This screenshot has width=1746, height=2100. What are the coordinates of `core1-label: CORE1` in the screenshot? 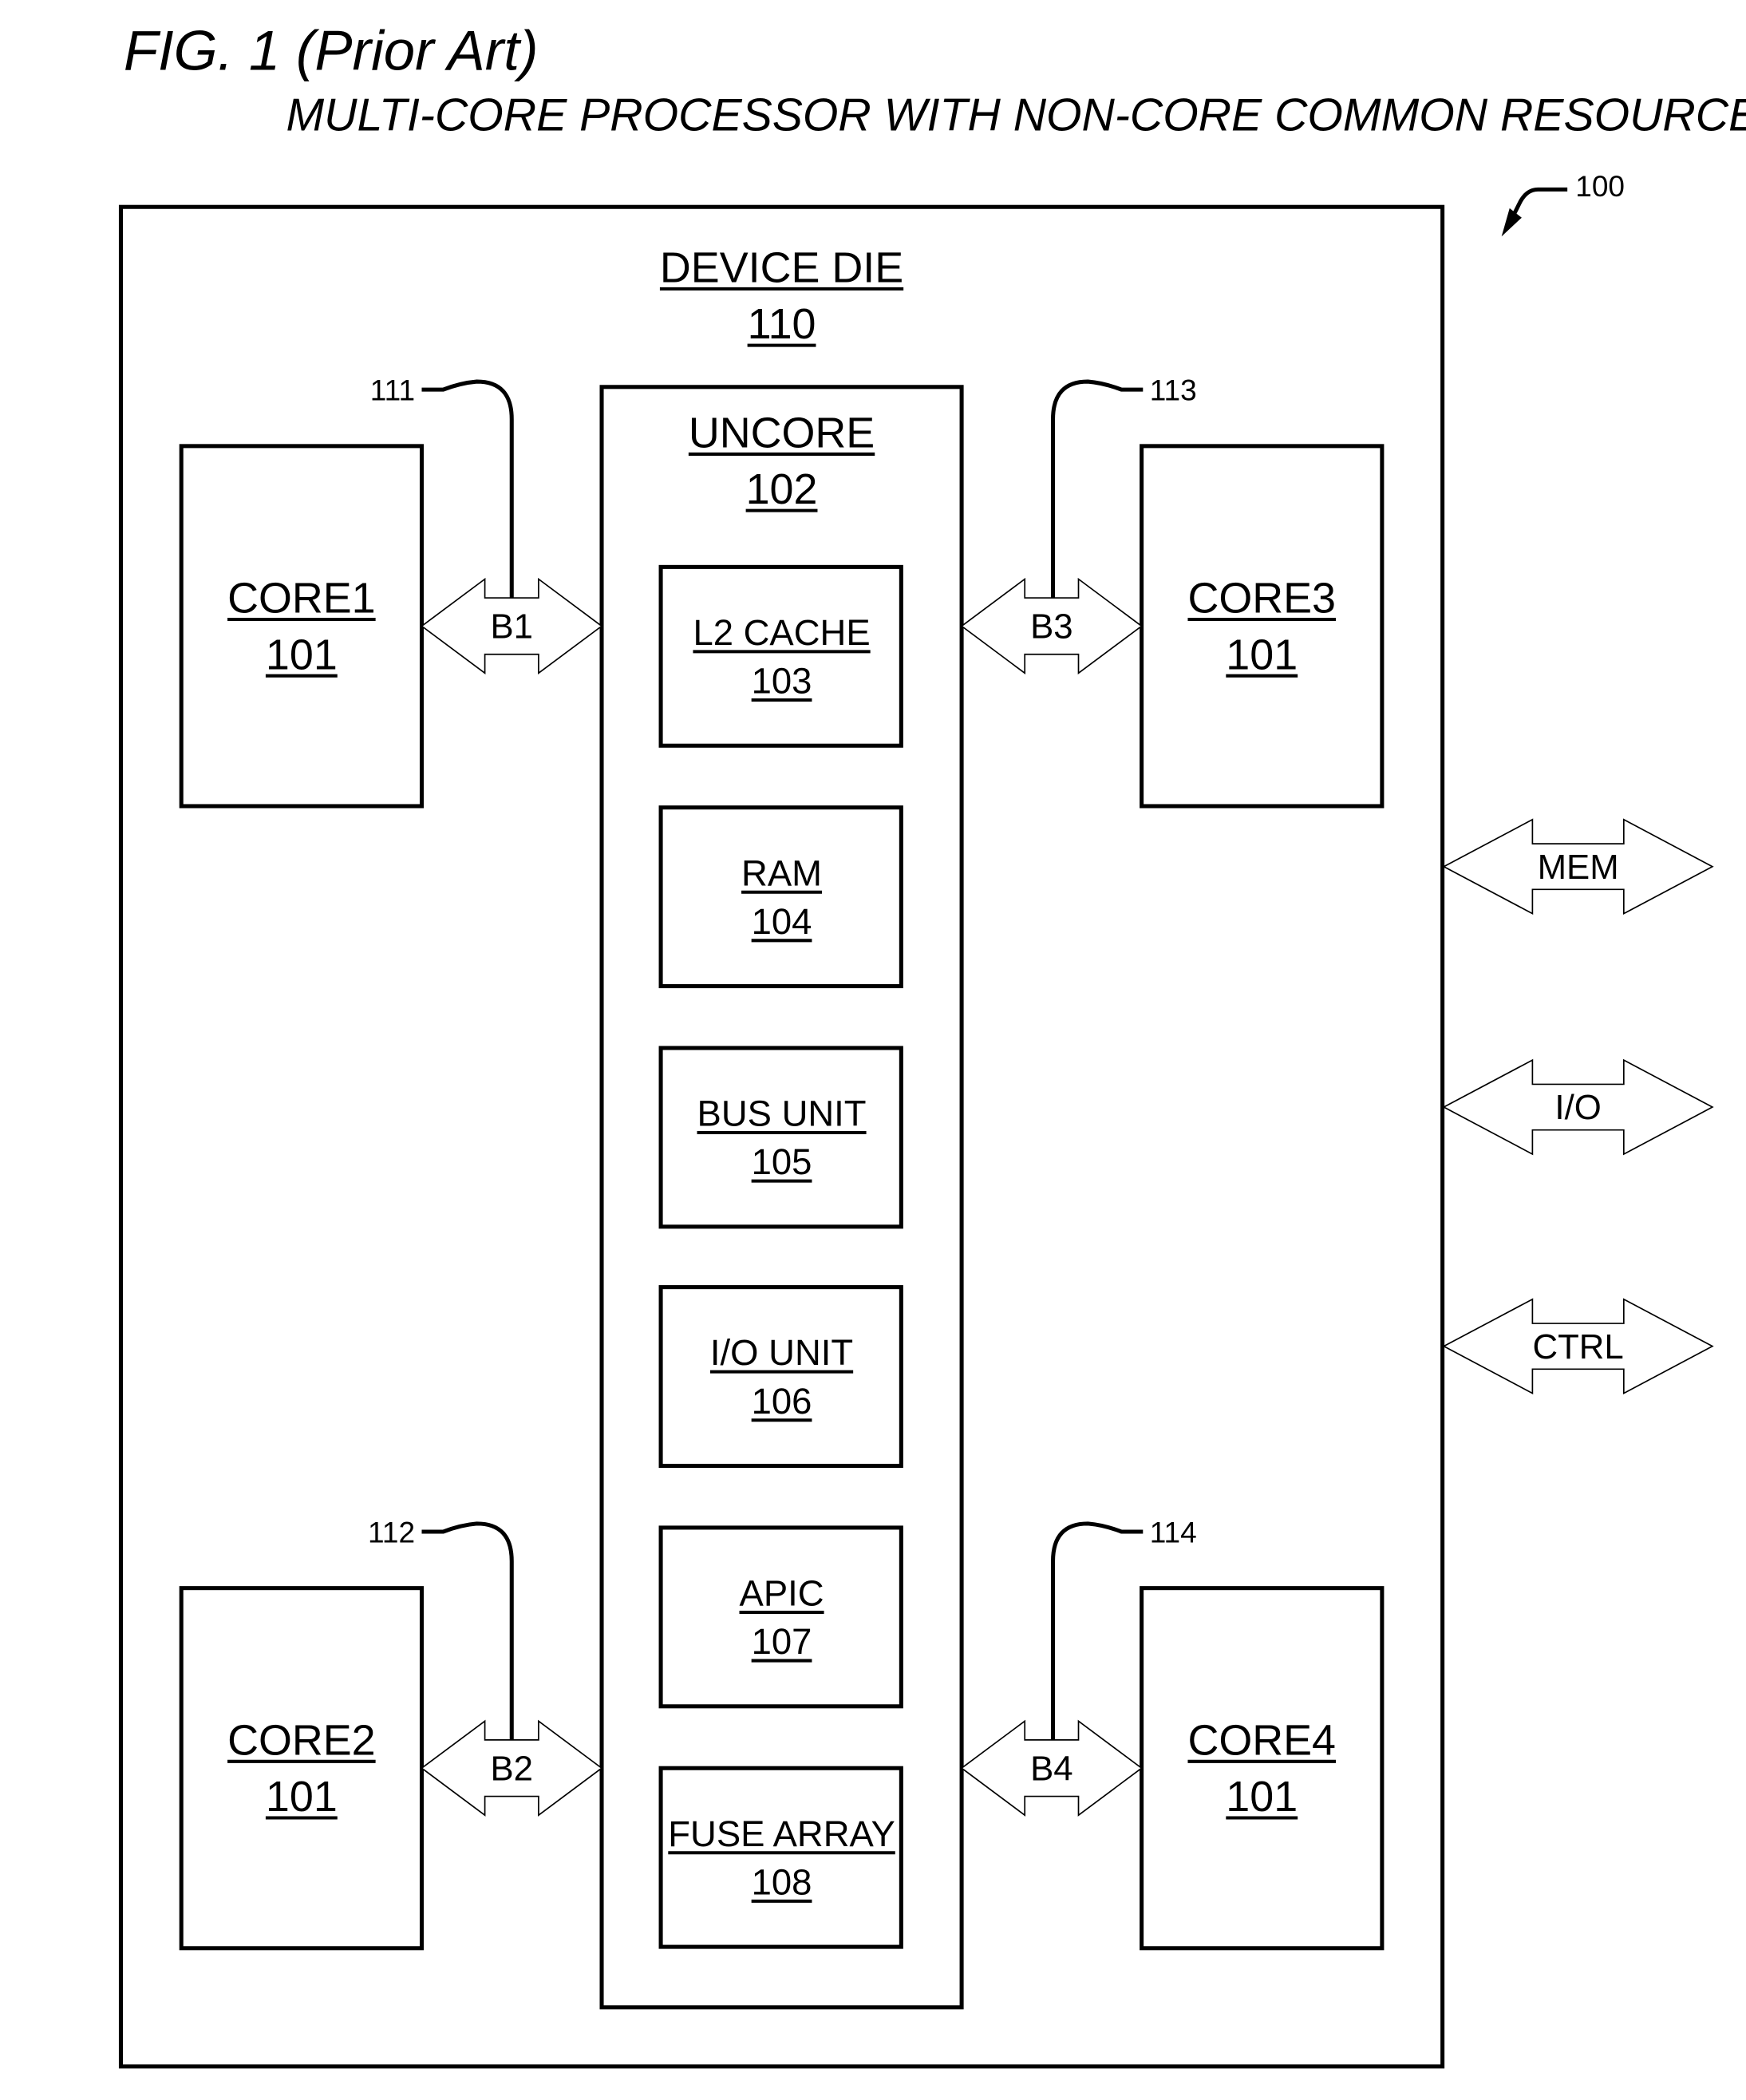 It's located at (301, 599).